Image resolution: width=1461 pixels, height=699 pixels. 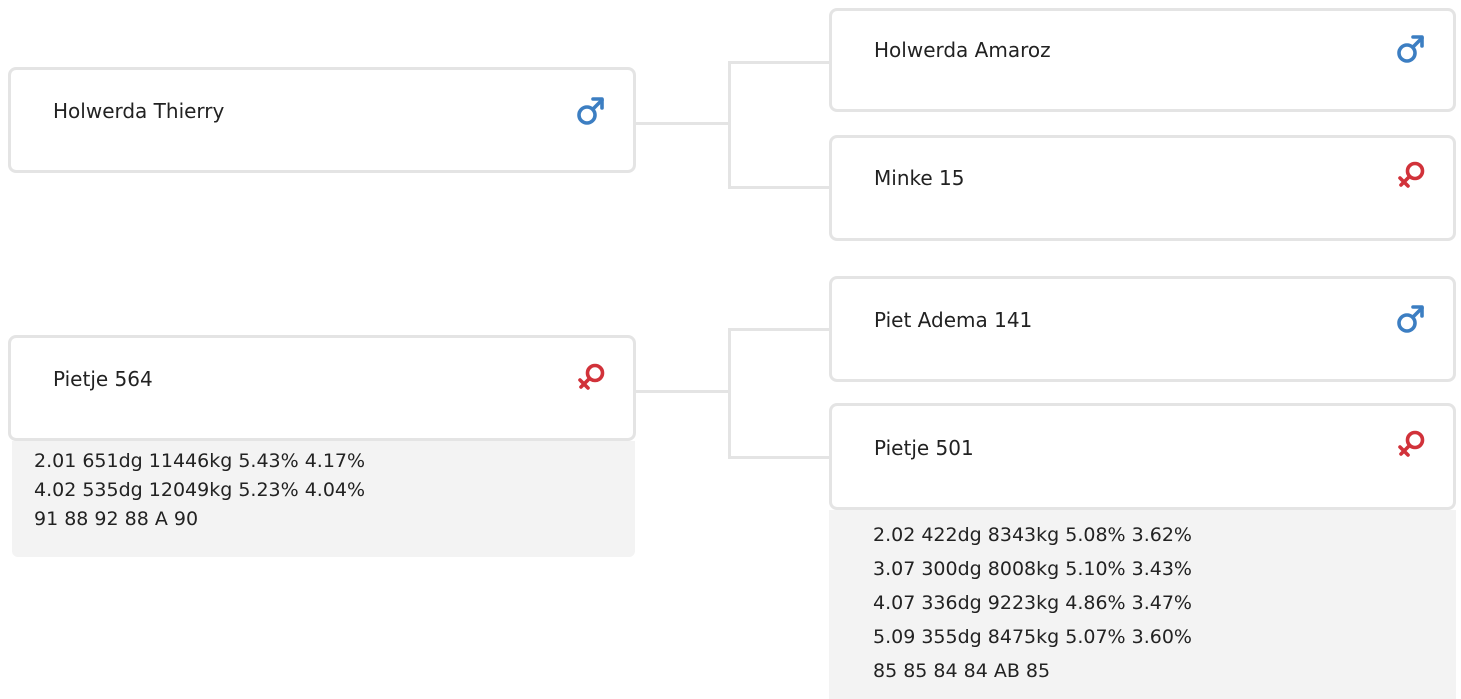 What do you see at coordinates (1032, 569) in the screenshot?
I see `info-line: 3.07 300dg 8008kg 5.10% 3.43%` at bounding box center [1032, 569].